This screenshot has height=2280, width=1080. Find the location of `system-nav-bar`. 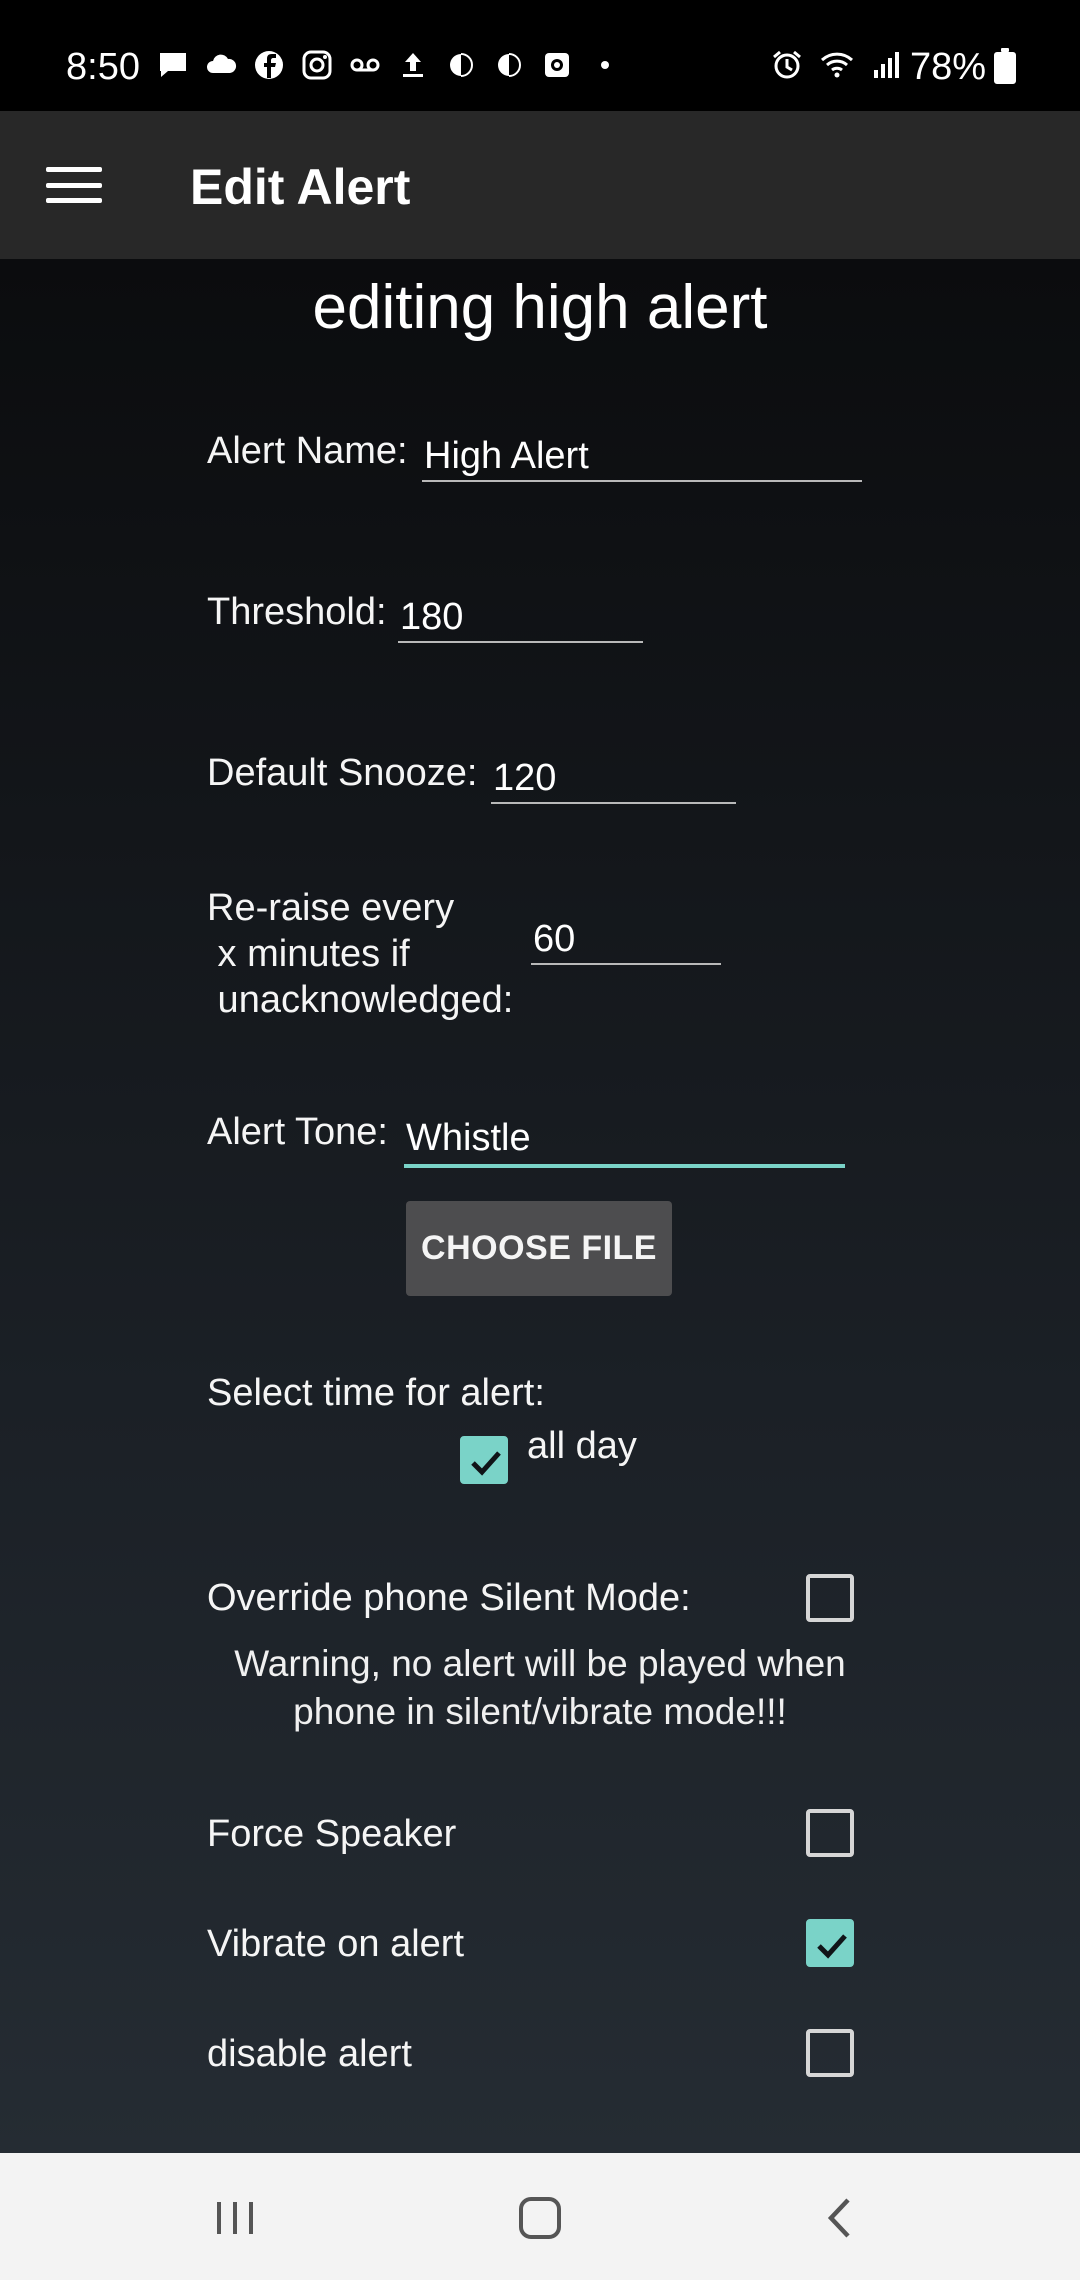

system-nav-bar is located at coordinates (540, 2216).